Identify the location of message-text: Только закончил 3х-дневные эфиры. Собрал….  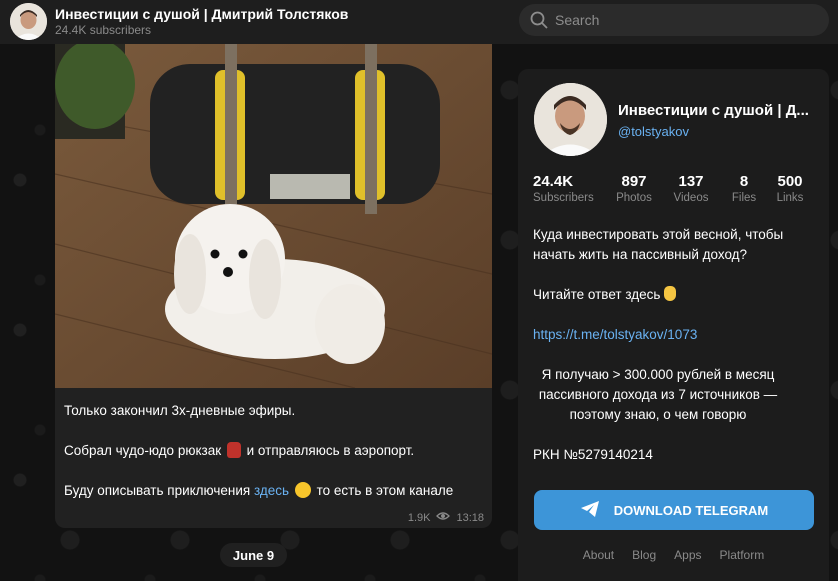
(274, 461).